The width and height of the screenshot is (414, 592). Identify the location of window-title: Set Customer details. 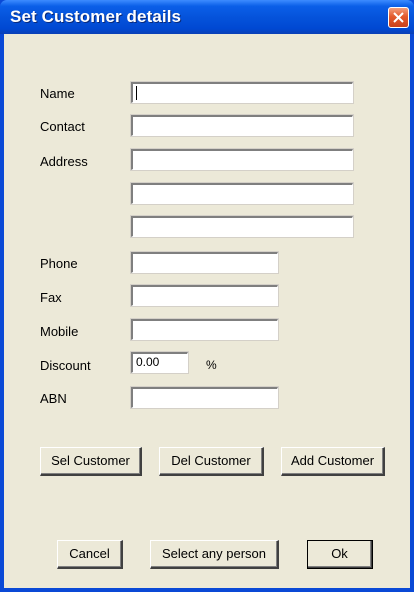
(96, 16).